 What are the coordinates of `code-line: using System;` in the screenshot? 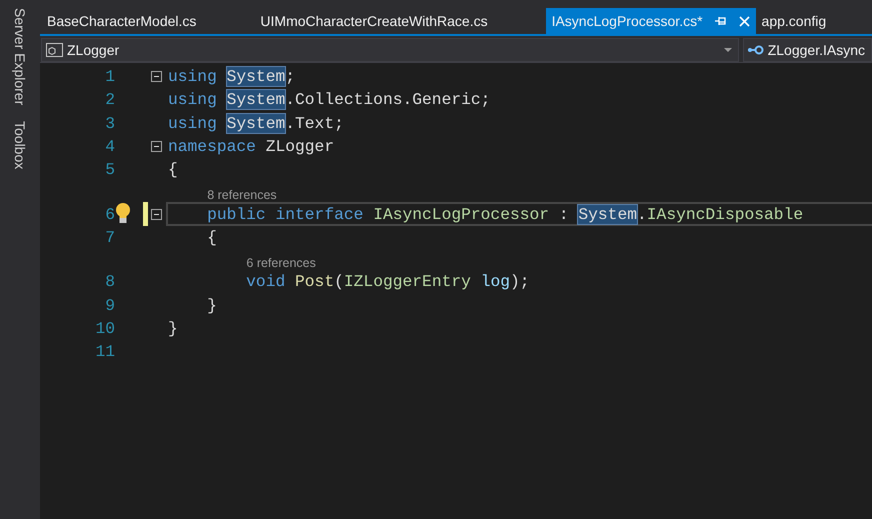 It's located at (231, 77).